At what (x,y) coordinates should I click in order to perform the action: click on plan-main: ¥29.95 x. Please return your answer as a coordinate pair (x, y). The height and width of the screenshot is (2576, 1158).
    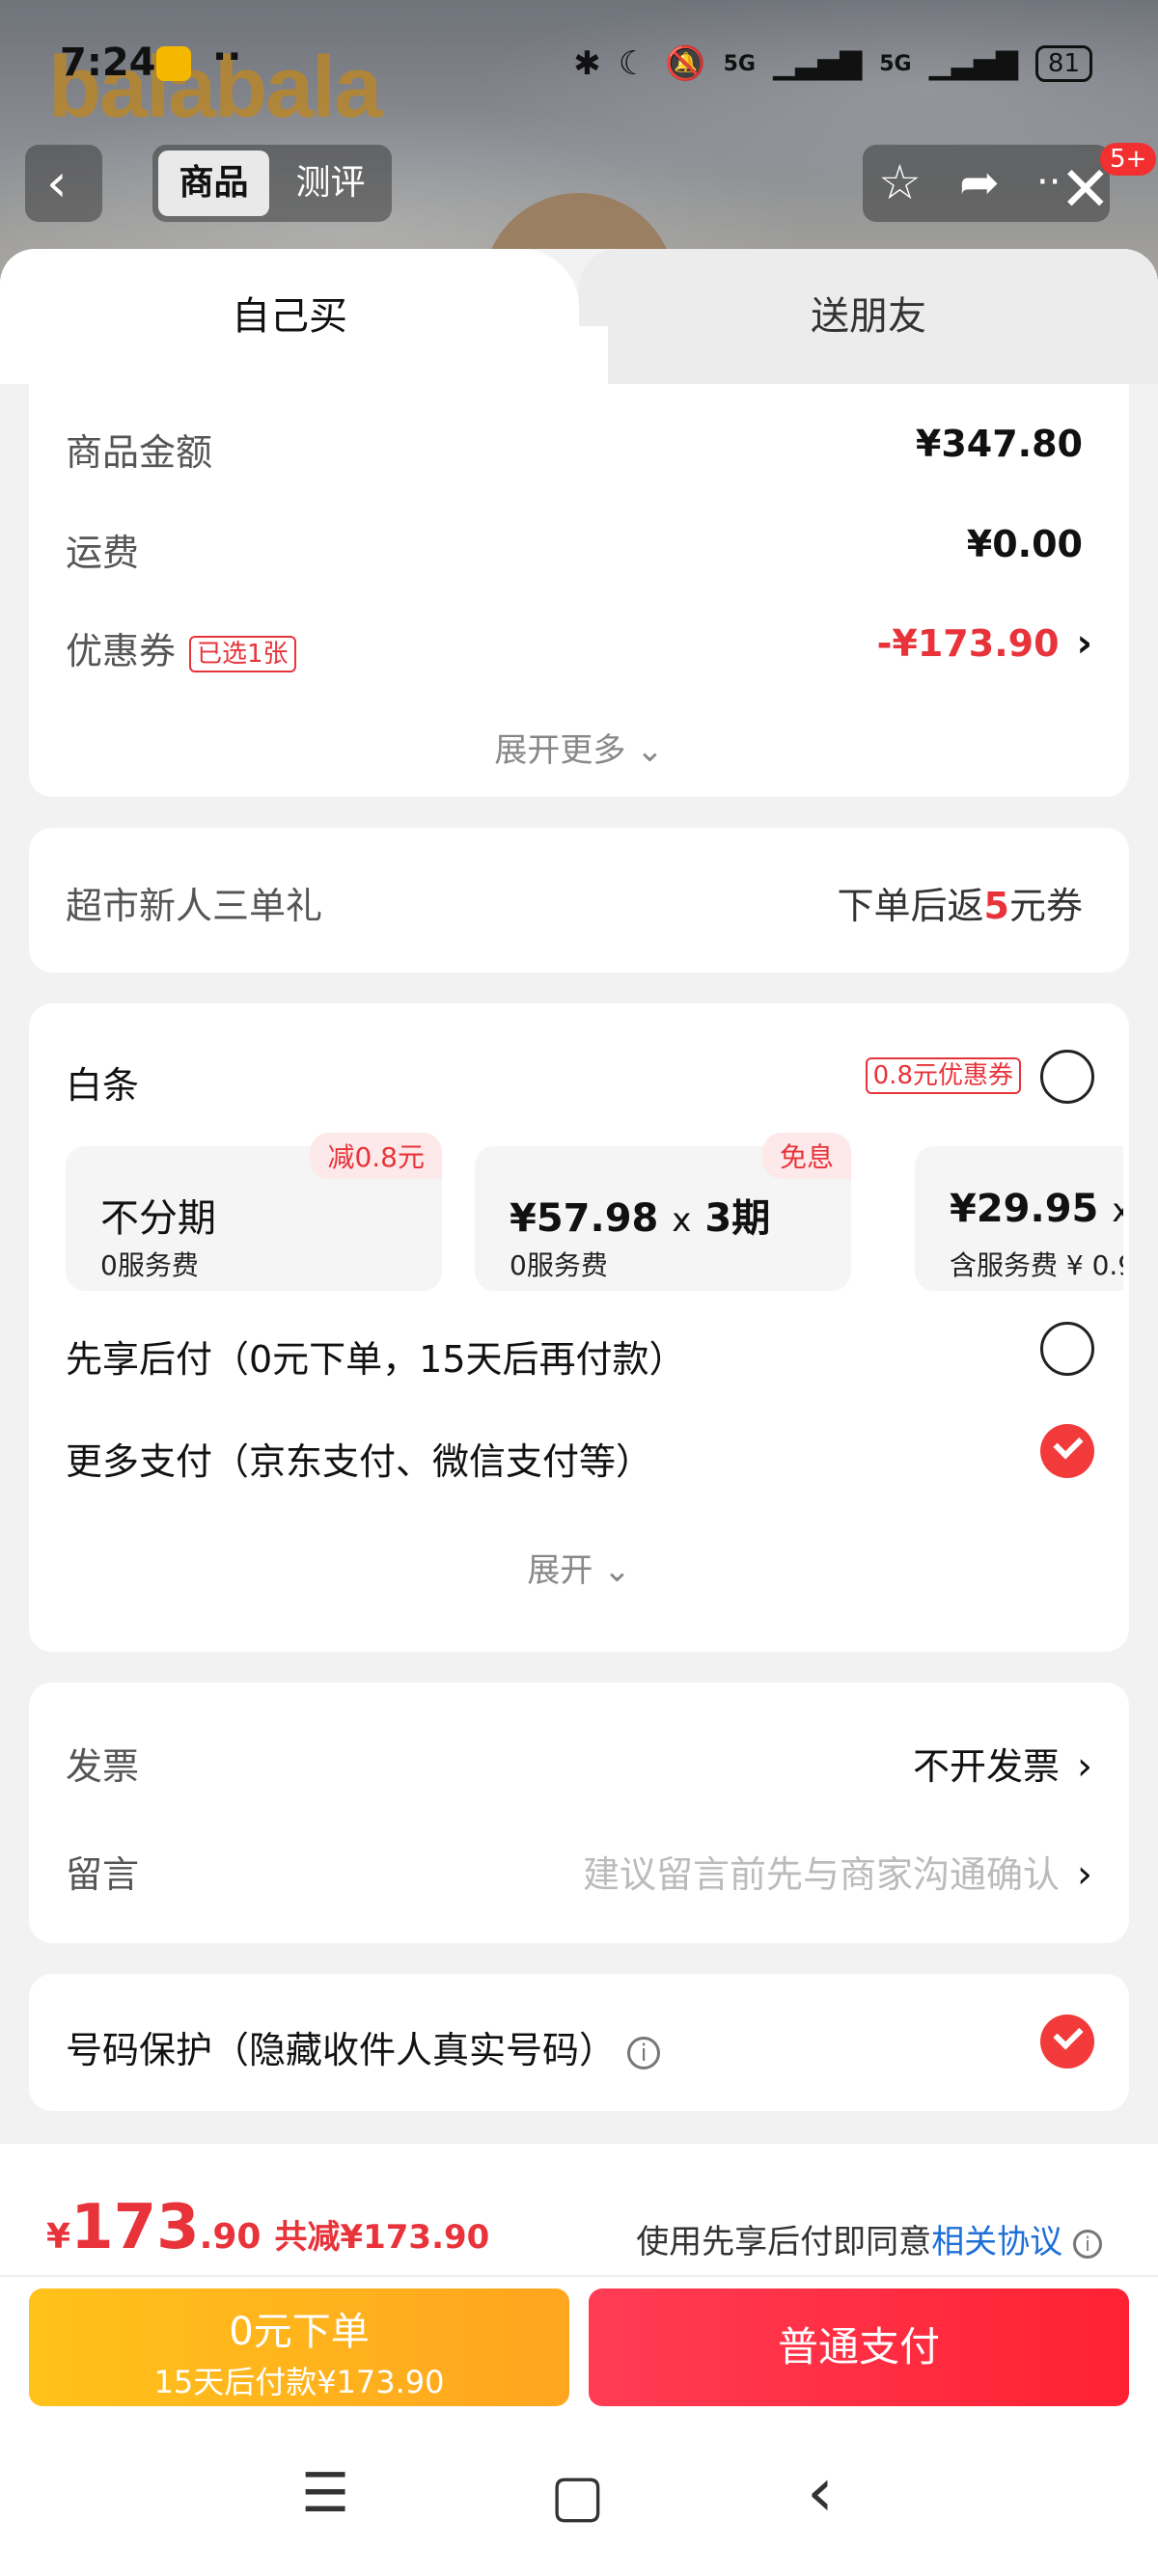
    Looking at the image, I should click on (1036, 1209).